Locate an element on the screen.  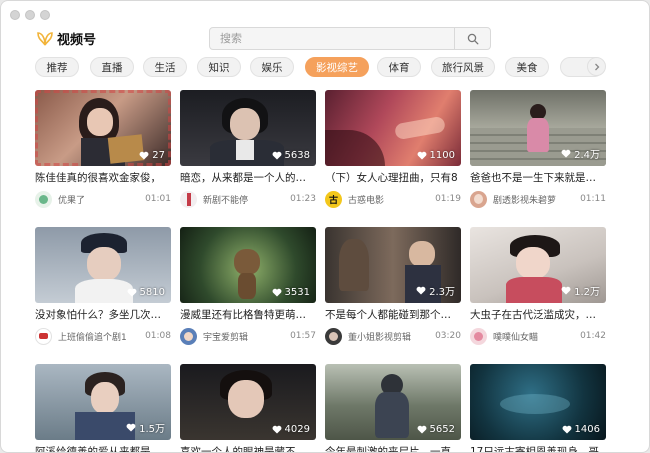
tab-food: 美食 is located at coordinates (527, 67).